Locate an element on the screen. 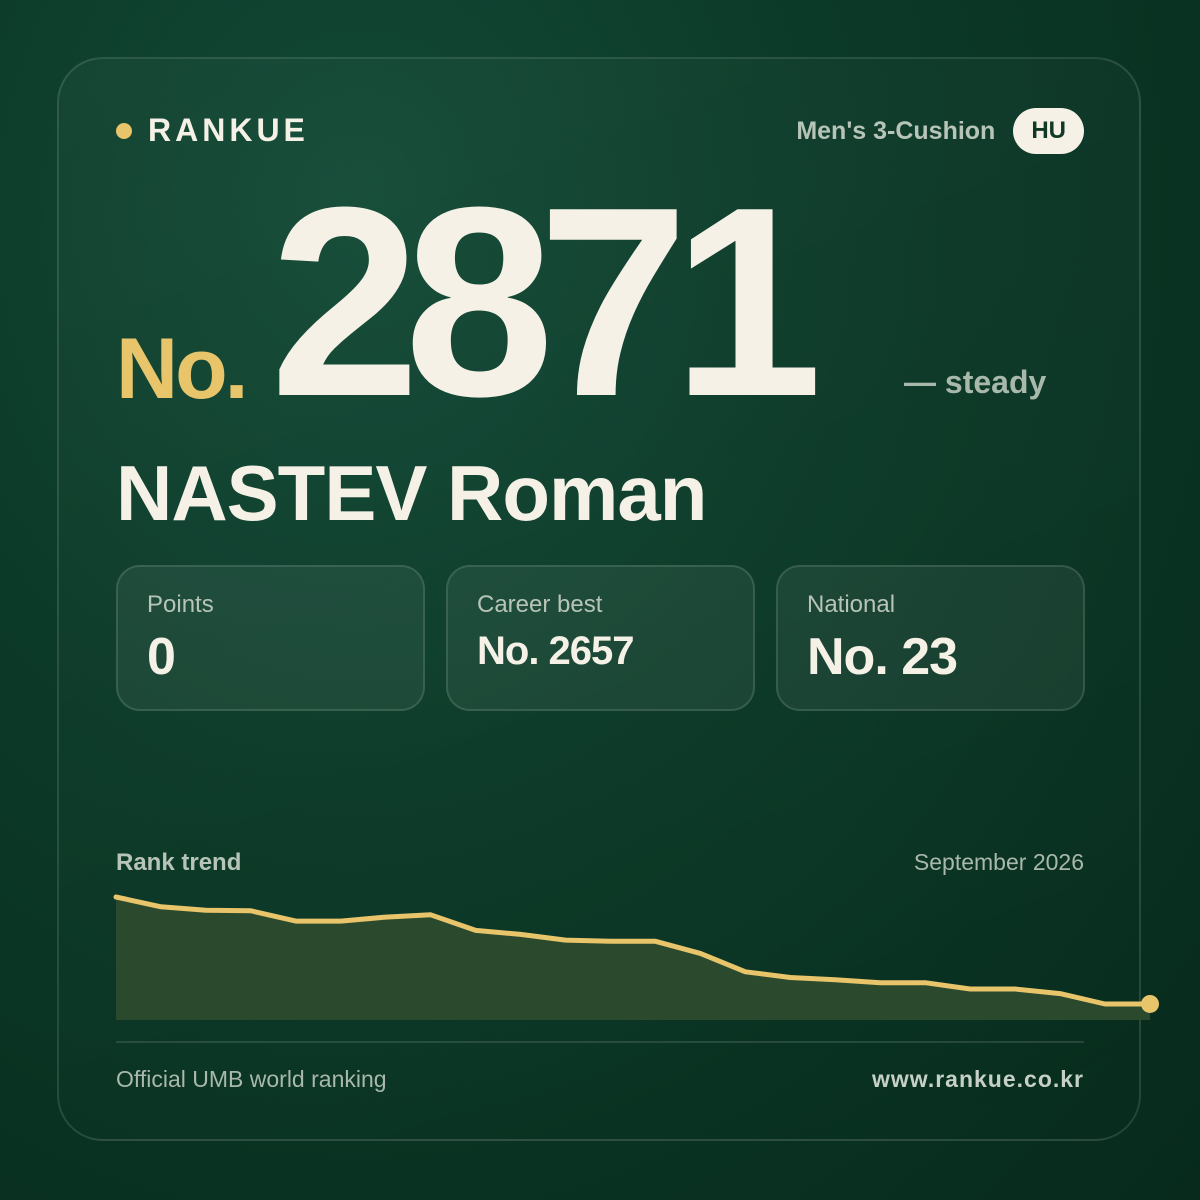 The image size is (1200, 1200). trend-chart is located at coordinates (636, 957).